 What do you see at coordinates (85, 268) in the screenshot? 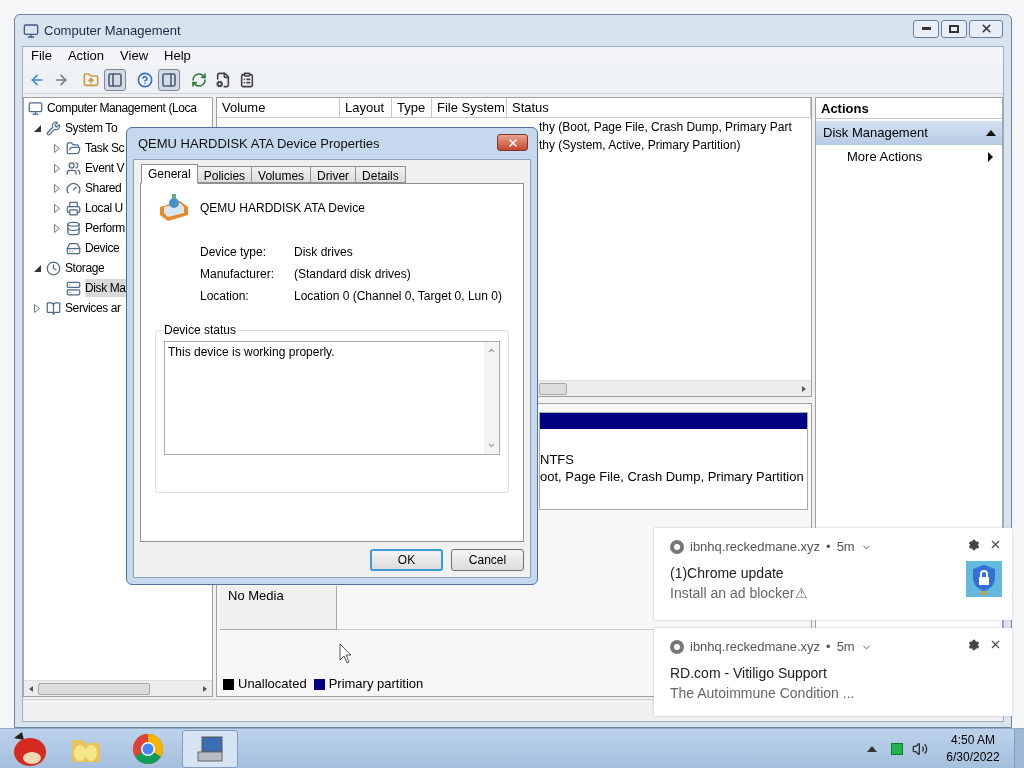
I see `tree-item: Storage` at bounding box center [85, 268].